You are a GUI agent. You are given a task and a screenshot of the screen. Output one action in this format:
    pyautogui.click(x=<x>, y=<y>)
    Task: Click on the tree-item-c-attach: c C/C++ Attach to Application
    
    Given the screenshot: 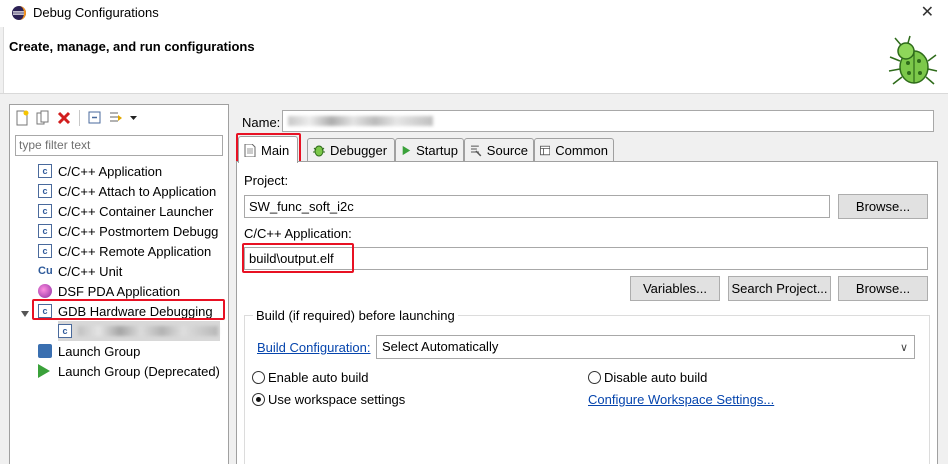 What is the action you would take?
    pyautogui.click(x=127, y=191)
    